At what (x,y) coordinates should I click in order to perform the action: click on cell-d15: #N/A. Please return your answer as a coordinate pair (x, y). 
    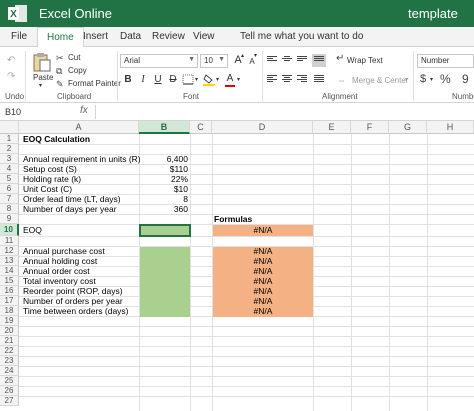
    Looking at the image, I should click on (263, 281).